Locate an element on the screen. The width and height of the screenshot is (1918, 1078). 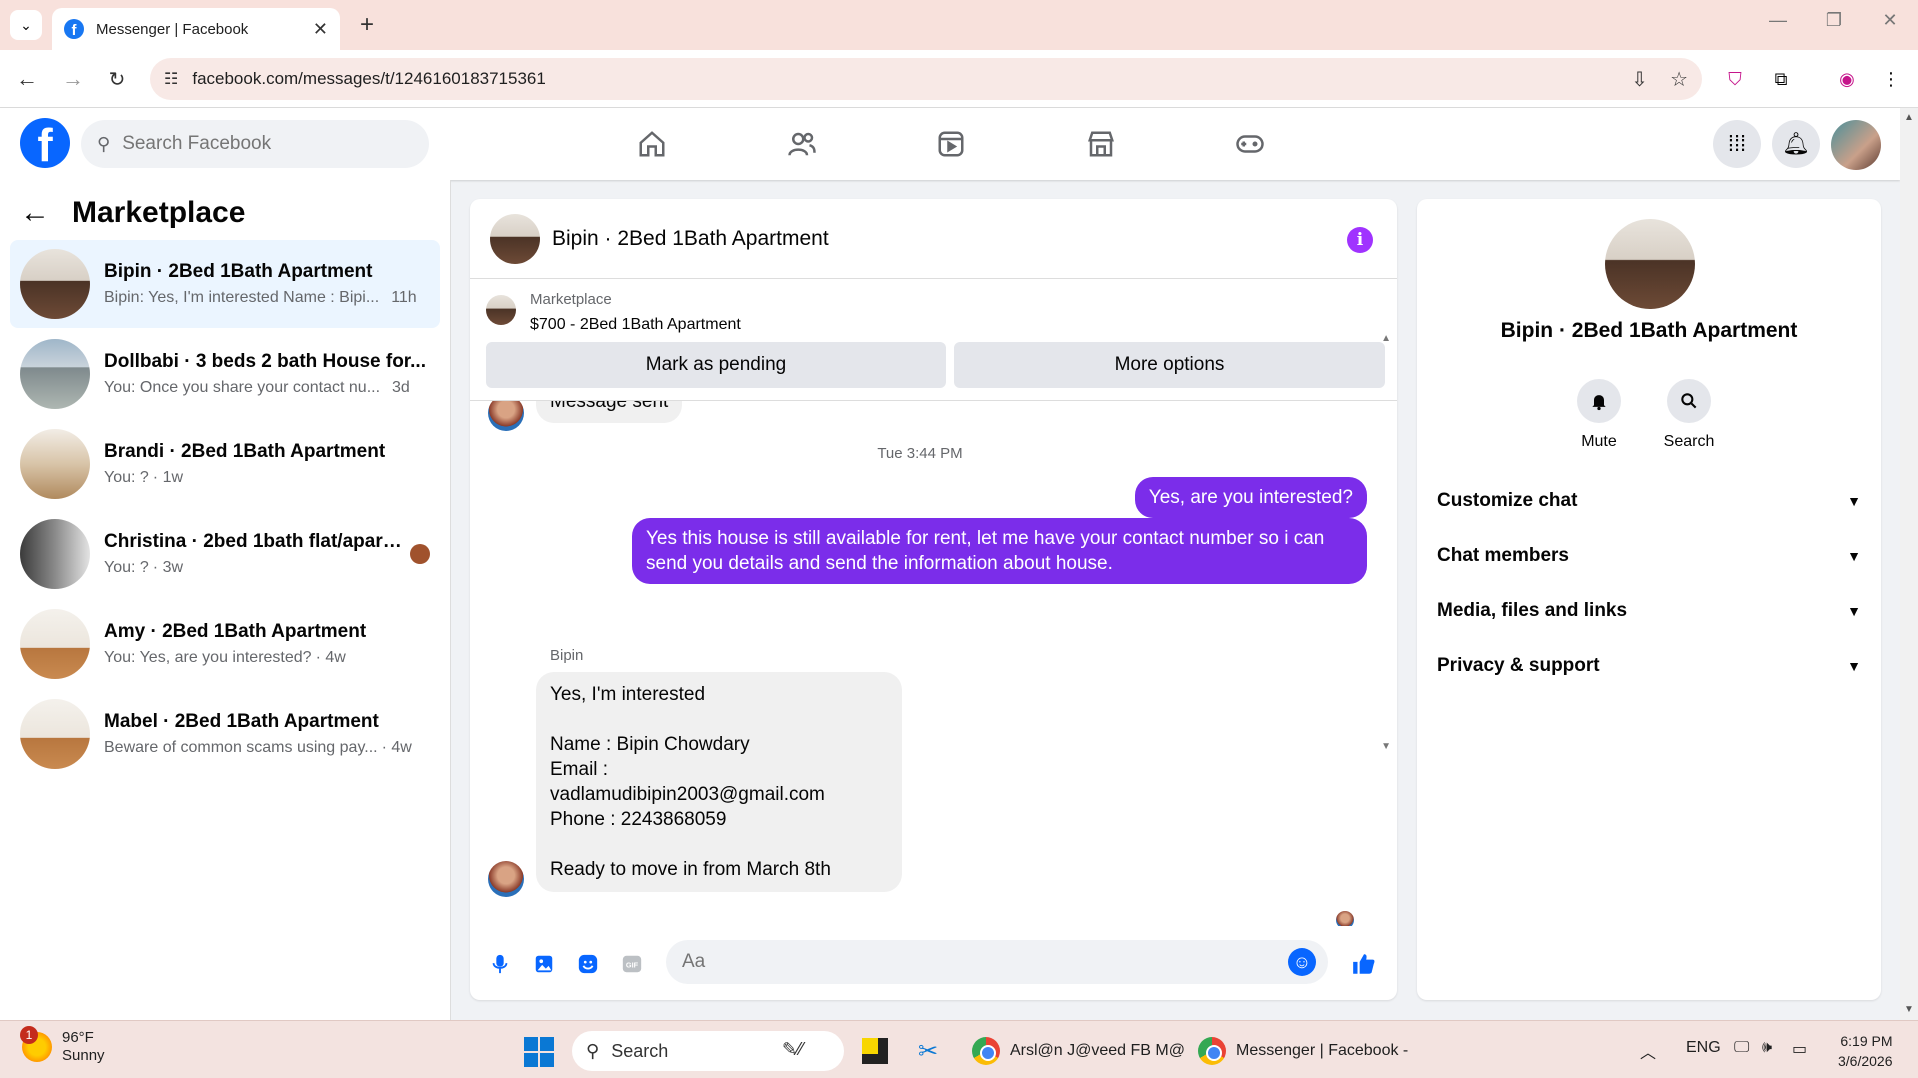
message-input is located at coordinates (972, 962).